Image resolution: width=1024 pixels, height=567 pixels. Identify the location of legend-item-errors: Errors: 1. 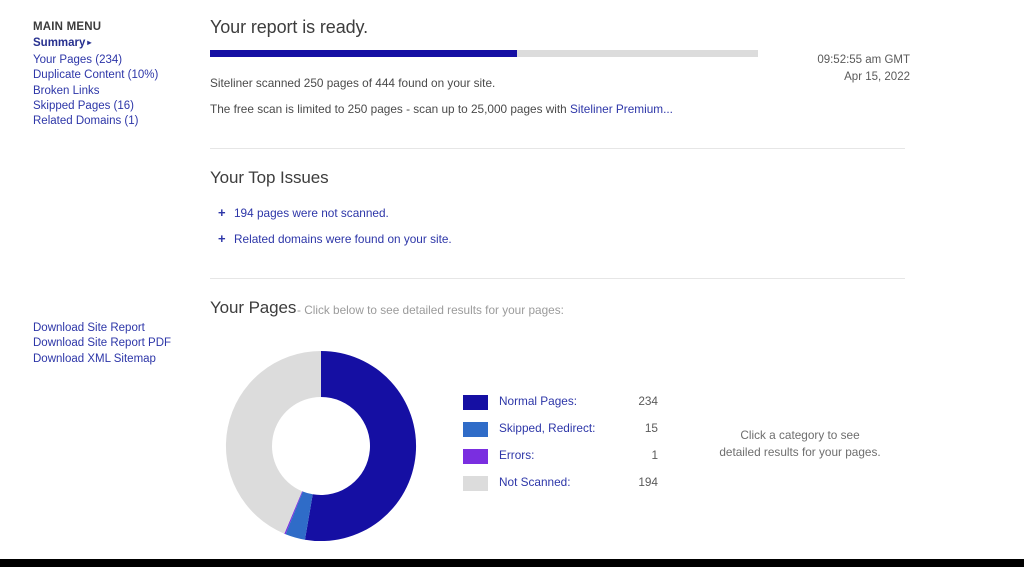
(573, 459).